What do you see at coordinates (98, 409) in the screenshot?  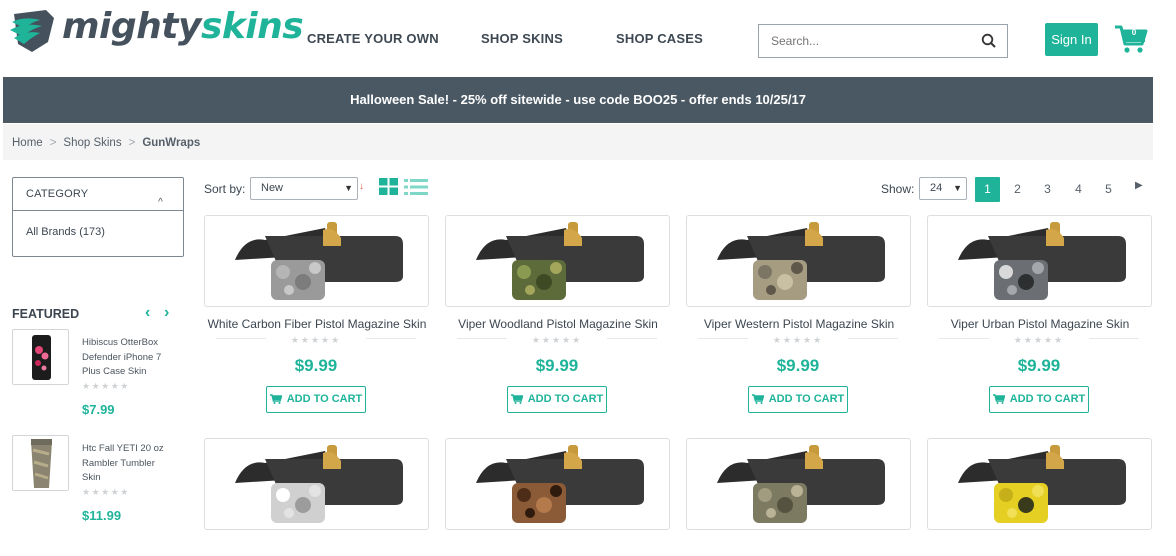 I see `featured-price: $7.99` at bounding box center [98, 409].